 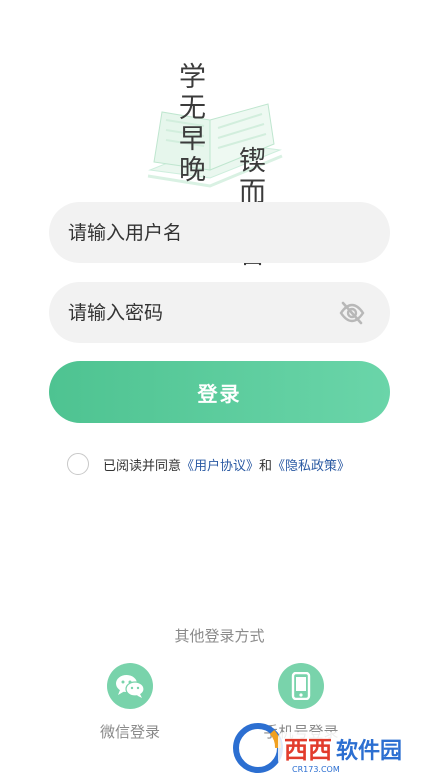 I want to click on slogan-line-1: 学无早晚, so click(x=189, y=124).